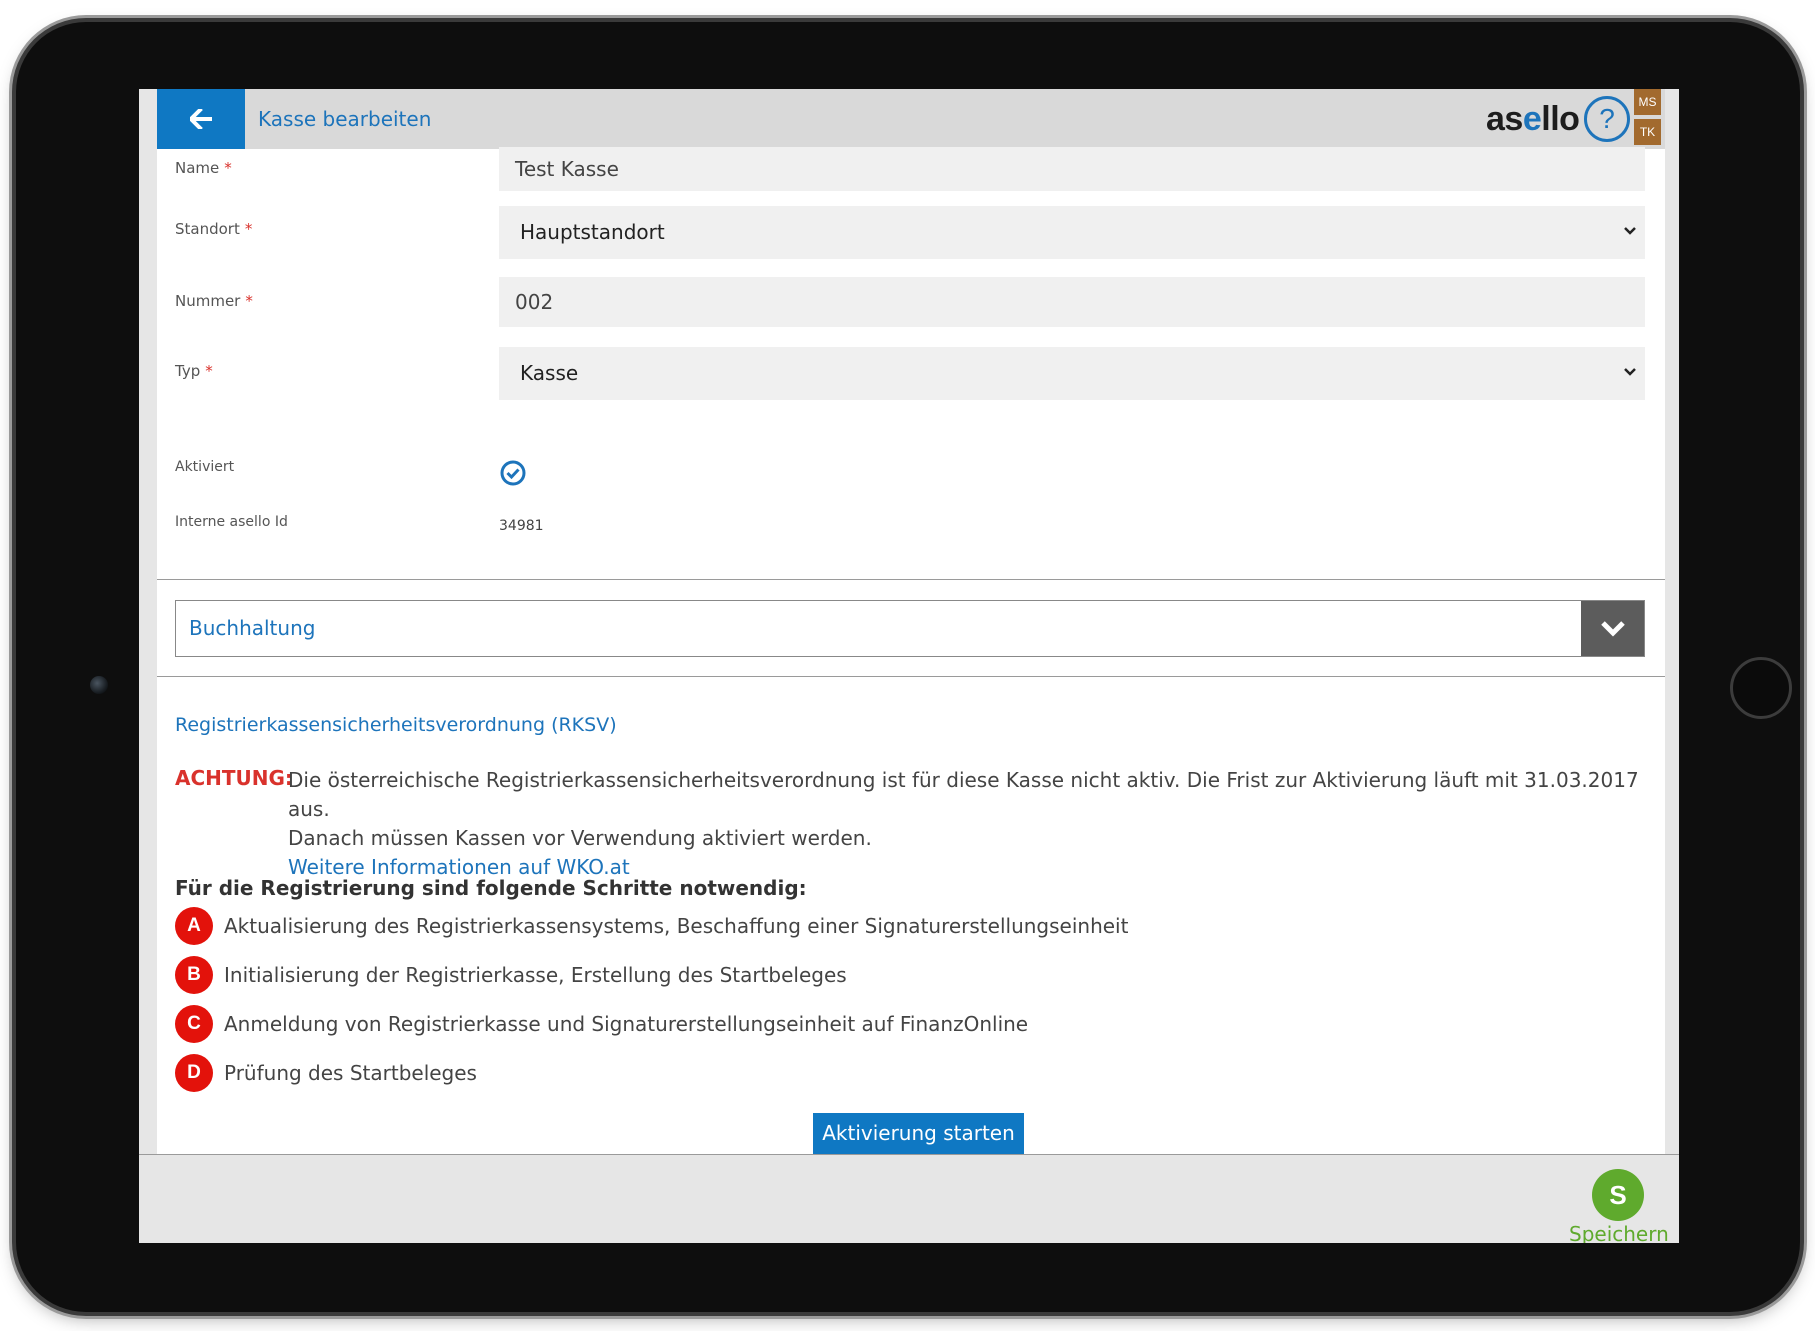  Describe the element at coordinates (918, 1133) in the screenshot. I see `activate-rksv-button: Aktivierung starten` at that location.